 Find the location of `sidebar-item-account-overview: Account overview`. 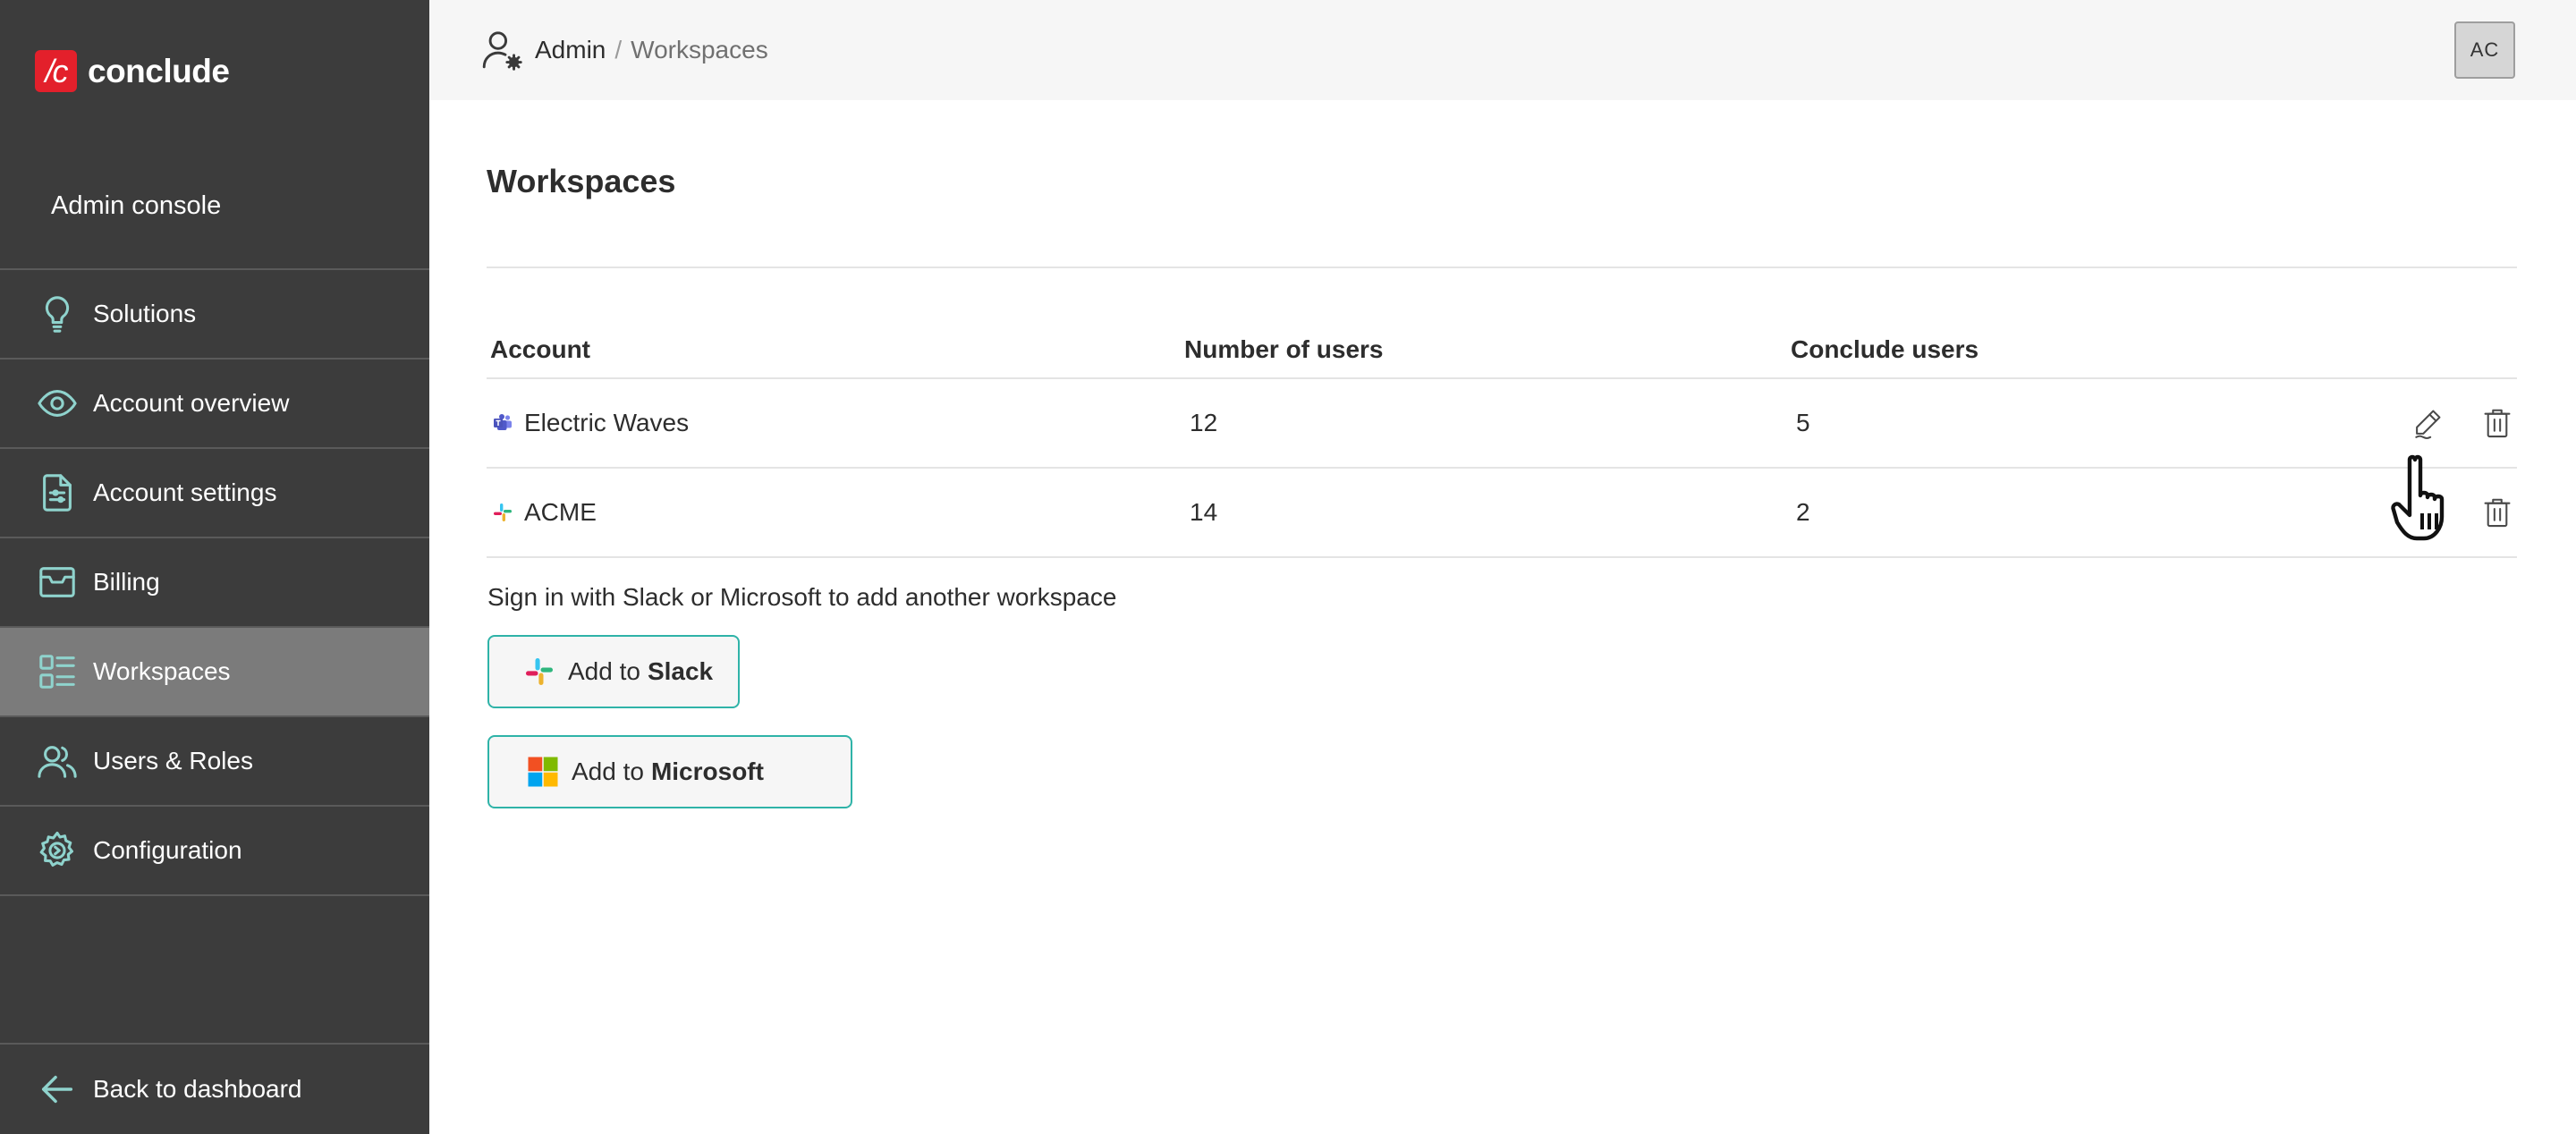

sidebar-item-account-overview: Account overview is located at coordinates (214, 404).